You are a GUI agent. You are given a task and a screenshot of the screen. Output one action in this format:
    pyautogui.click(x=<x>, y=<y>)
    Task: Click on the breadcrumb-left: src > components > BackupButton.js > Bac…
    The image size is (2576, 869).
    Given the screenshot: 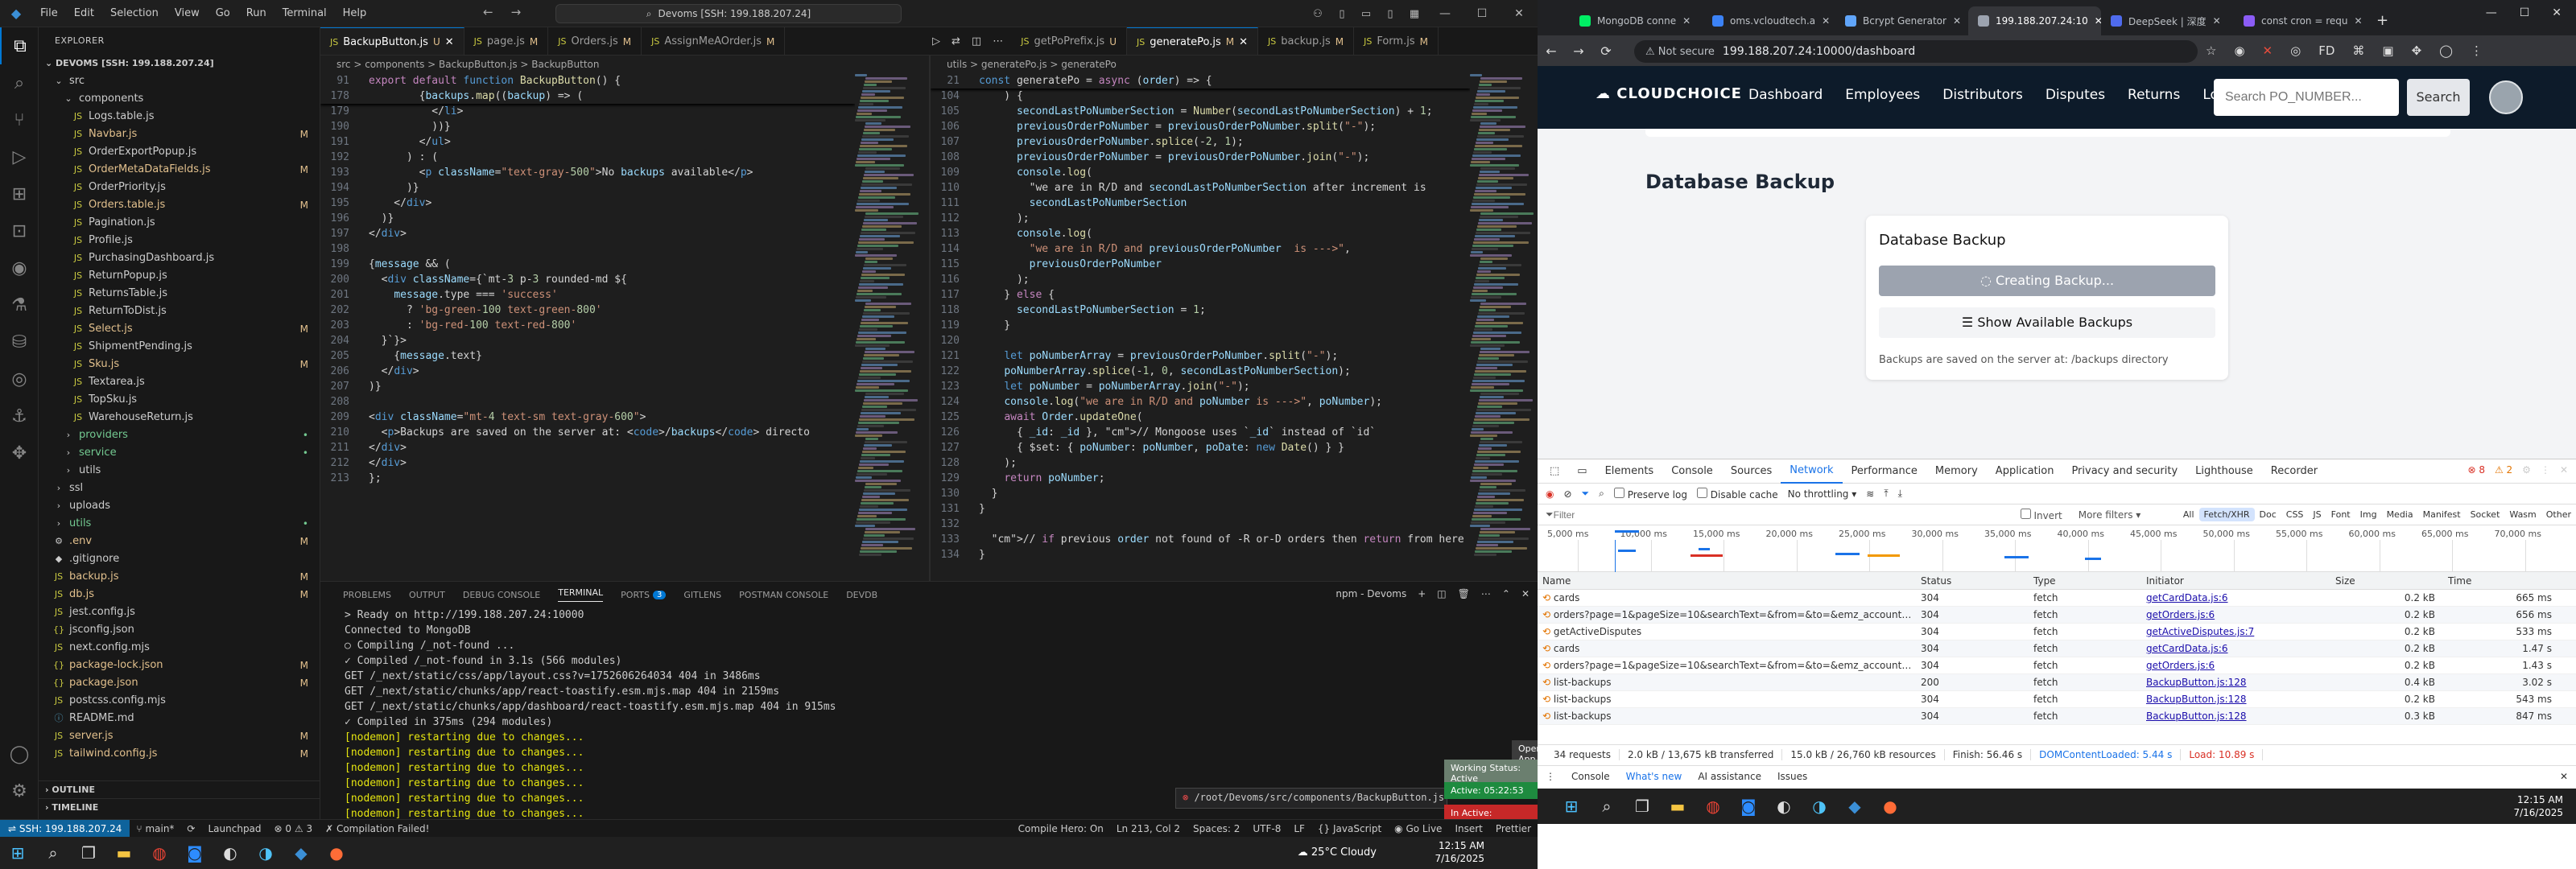 What is the action you would take?
    pyautogui.click(x=624, y=64)
    